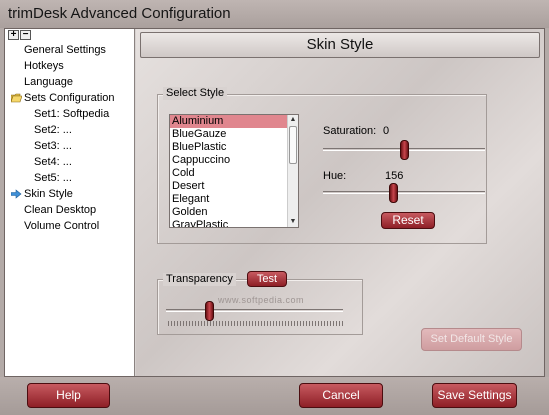 This screenshot has height=415, width=549. I want to click on tree-item-label: Clean Desktop, so click(60, 210).